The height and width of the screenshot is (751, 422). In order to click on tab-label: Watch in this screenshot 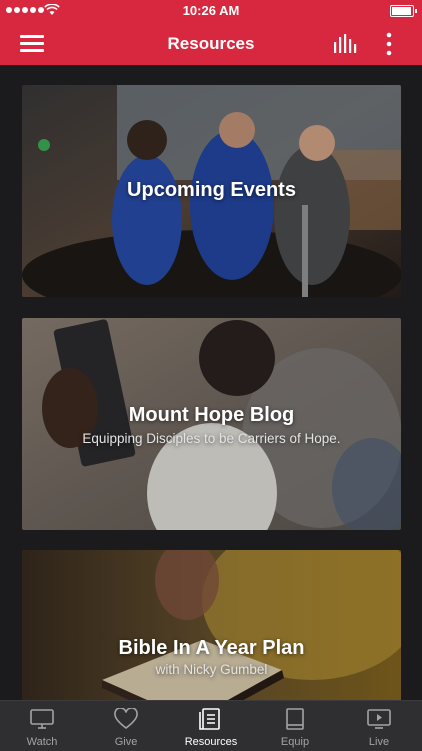, I will do `click(42, 742)`.